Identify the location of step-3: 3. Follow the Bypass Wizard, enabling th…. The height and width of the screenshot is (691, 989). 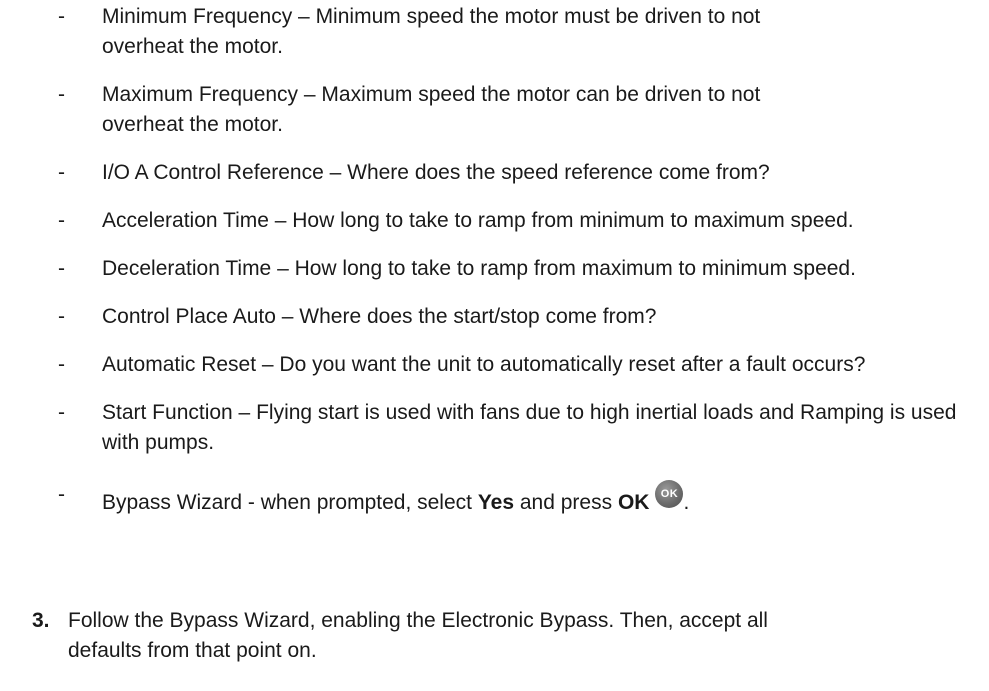
(502, 636).